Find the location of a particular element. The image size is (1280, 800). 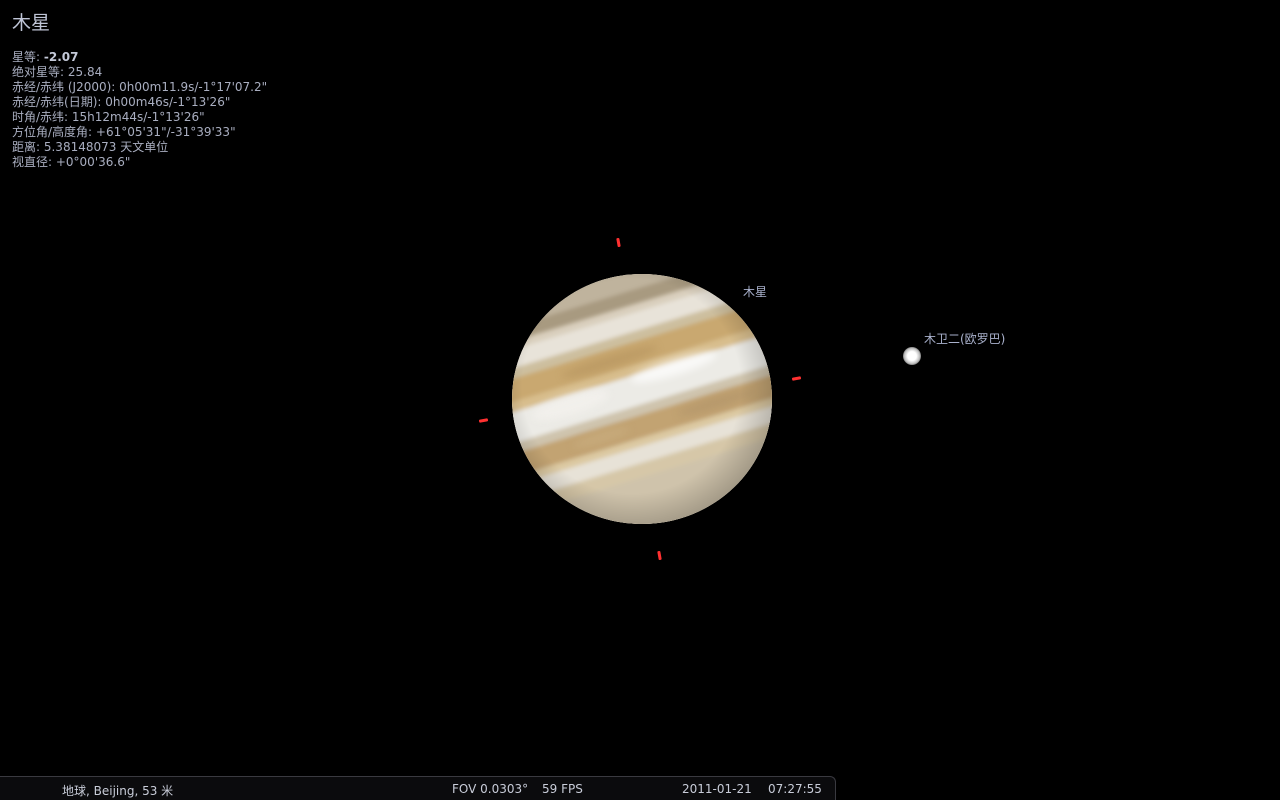

selection-marker-left is located at coordinates (483, 420).